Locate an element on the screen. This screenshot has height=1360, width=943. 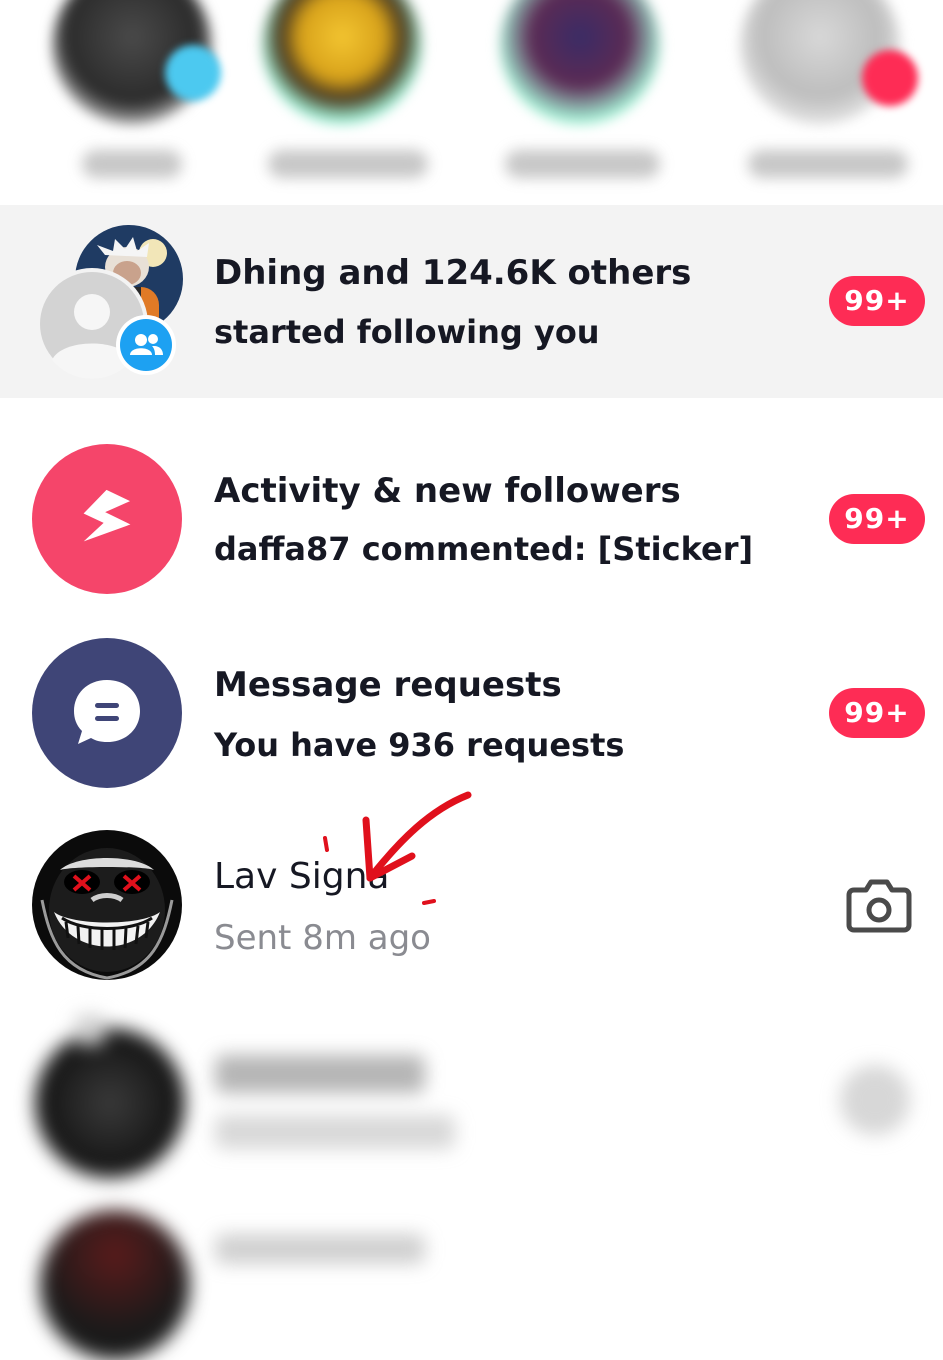
followers-title: Dhing and 124.6K others is located at coordinates (453, 273).